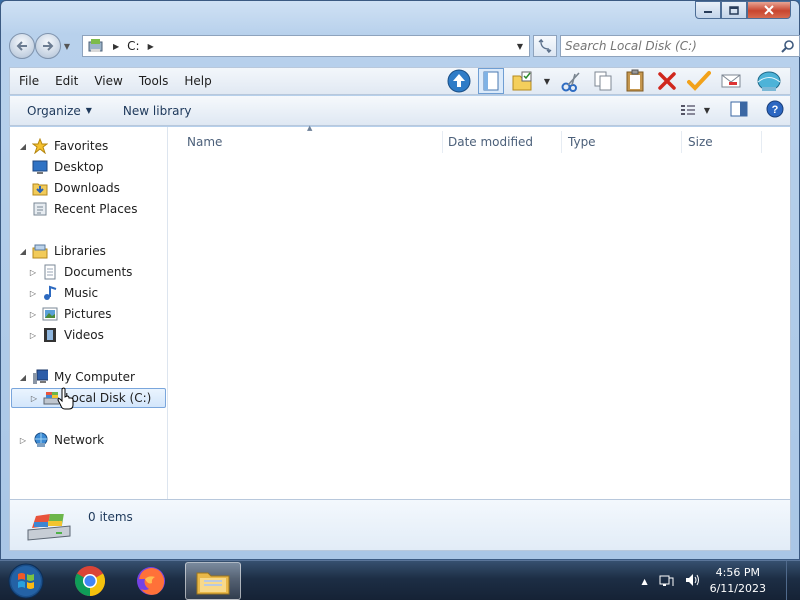  What do you see at coordinates (775, 110) in the screenshot?
I see `help-button: ?` at bounding box center [775, 110].